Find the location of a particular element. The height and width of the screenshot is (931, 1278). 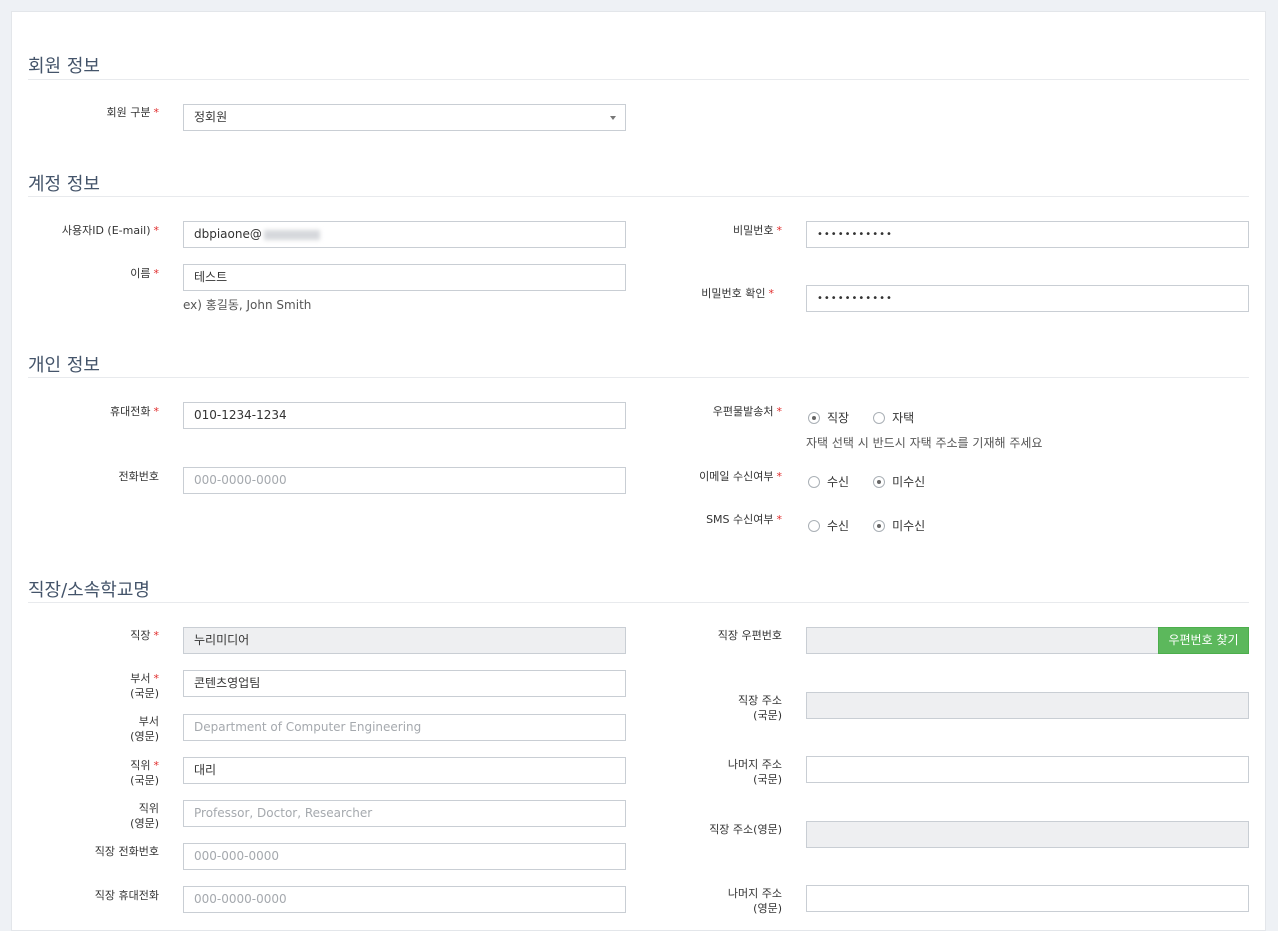

userid-label: 사용자ID (E-mail) * is located at coordinates (110, 230).